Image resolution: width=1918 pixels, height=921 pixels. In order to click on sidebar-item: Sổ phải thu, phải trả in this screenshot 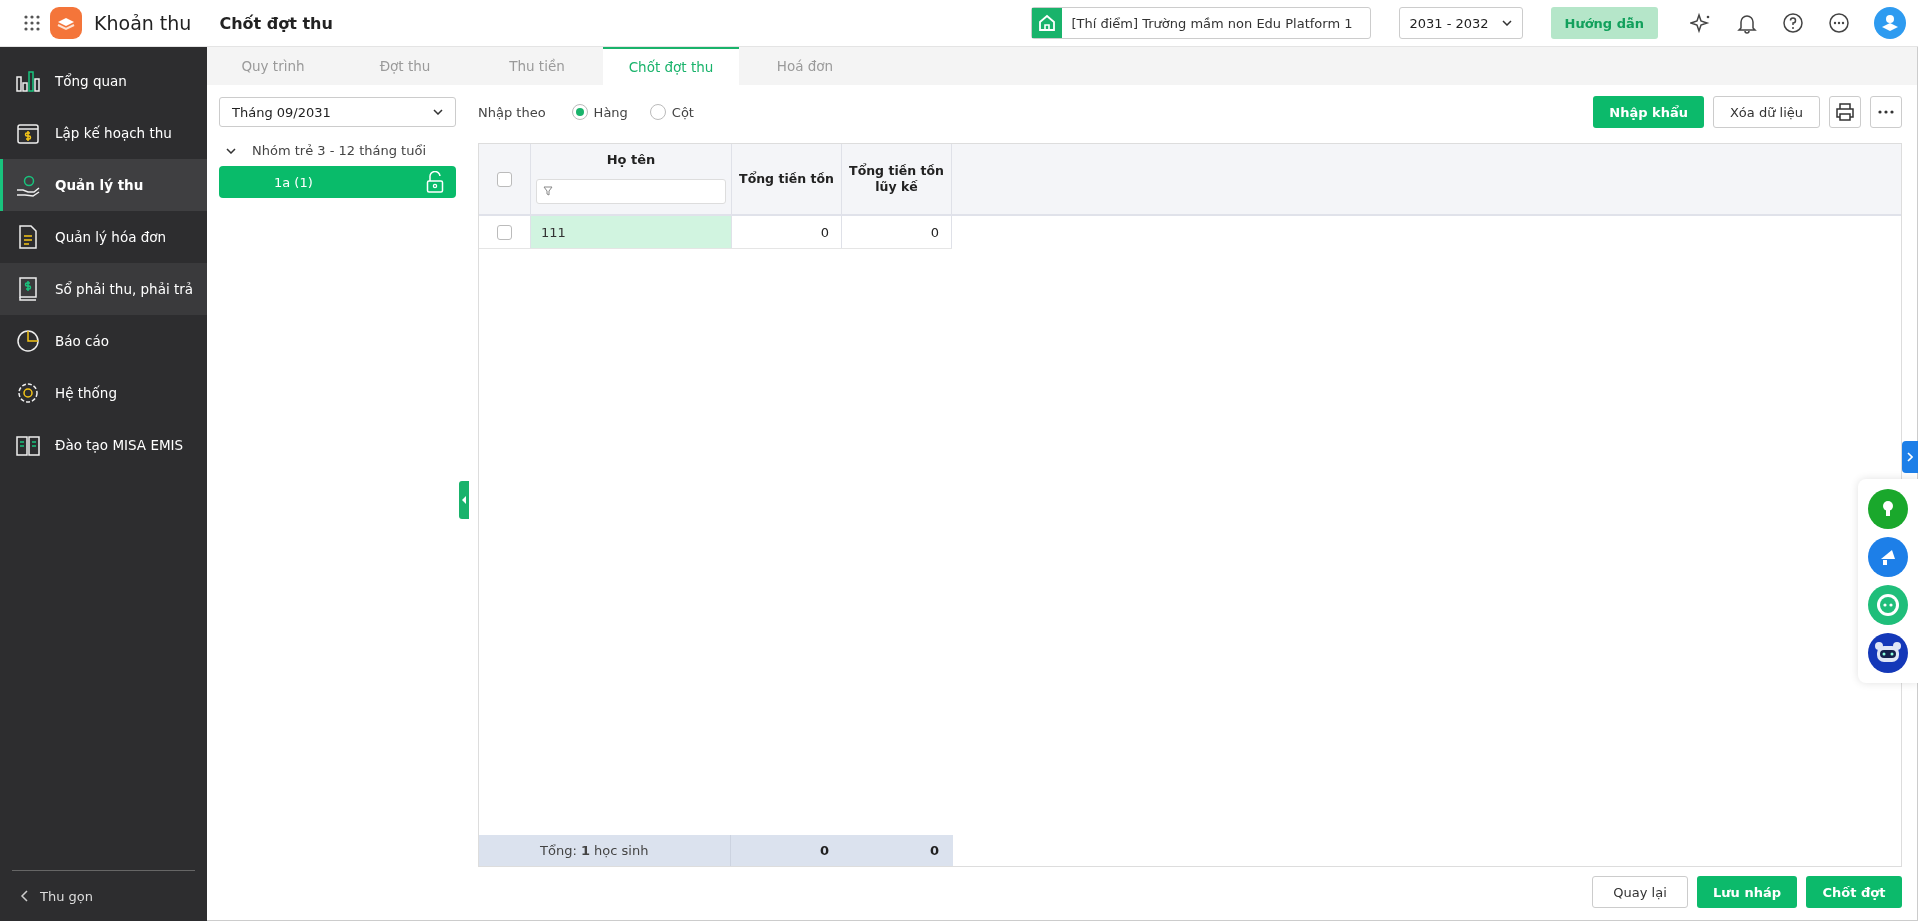, I will do `click(103, 289)`.